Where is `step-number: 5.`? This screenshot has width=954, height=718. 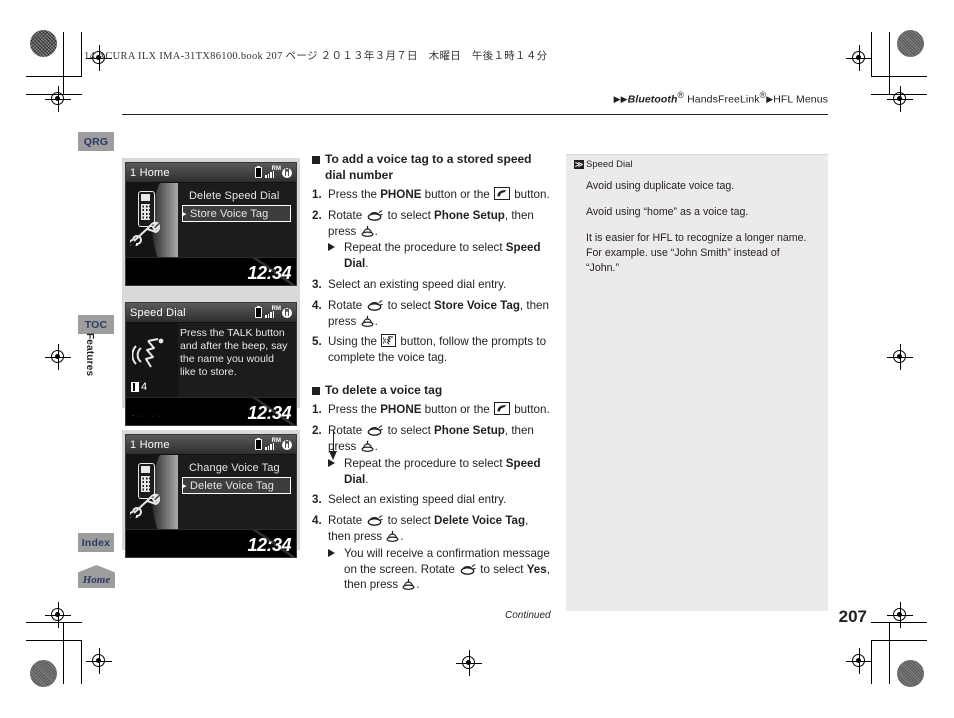 step-number: 5. is located at coordinates (317, 342).